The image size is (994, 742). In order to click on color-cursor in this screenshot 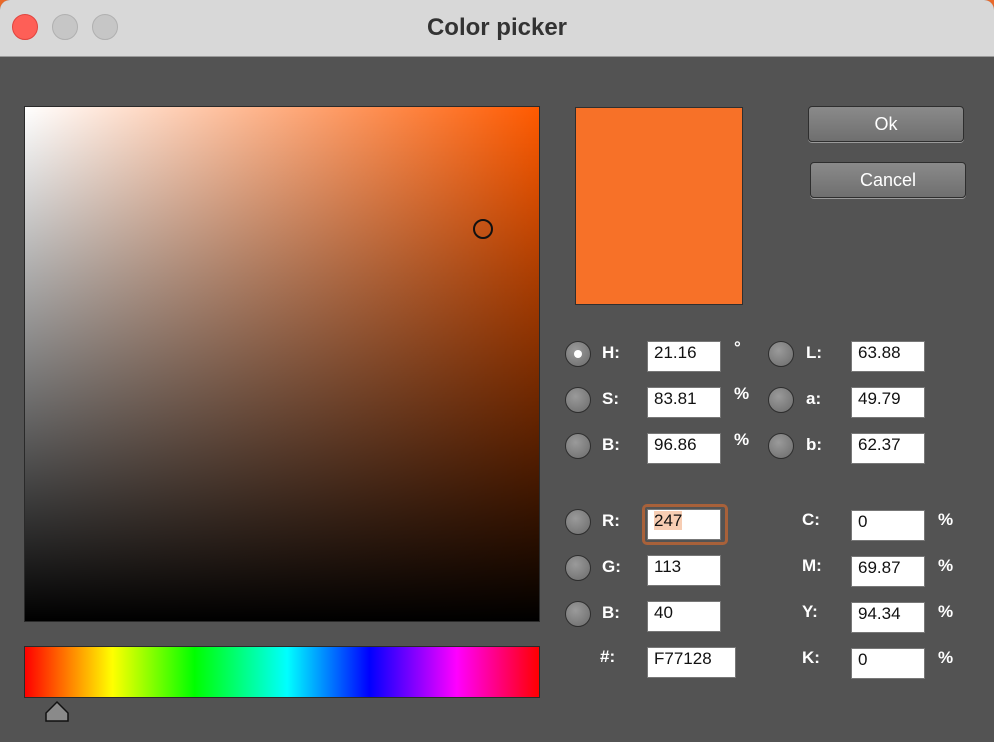, I will do `click(483, 229)`.